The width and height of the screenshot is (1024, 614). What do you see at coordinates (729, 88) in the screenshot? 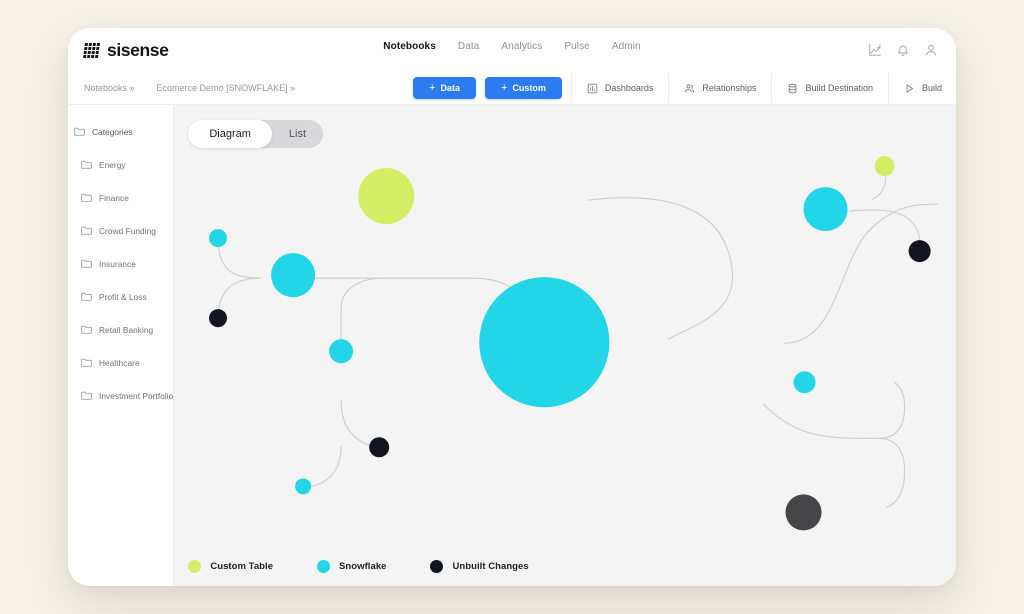
I see `relationships-label: Relationships` at bounding box center [729, 88].